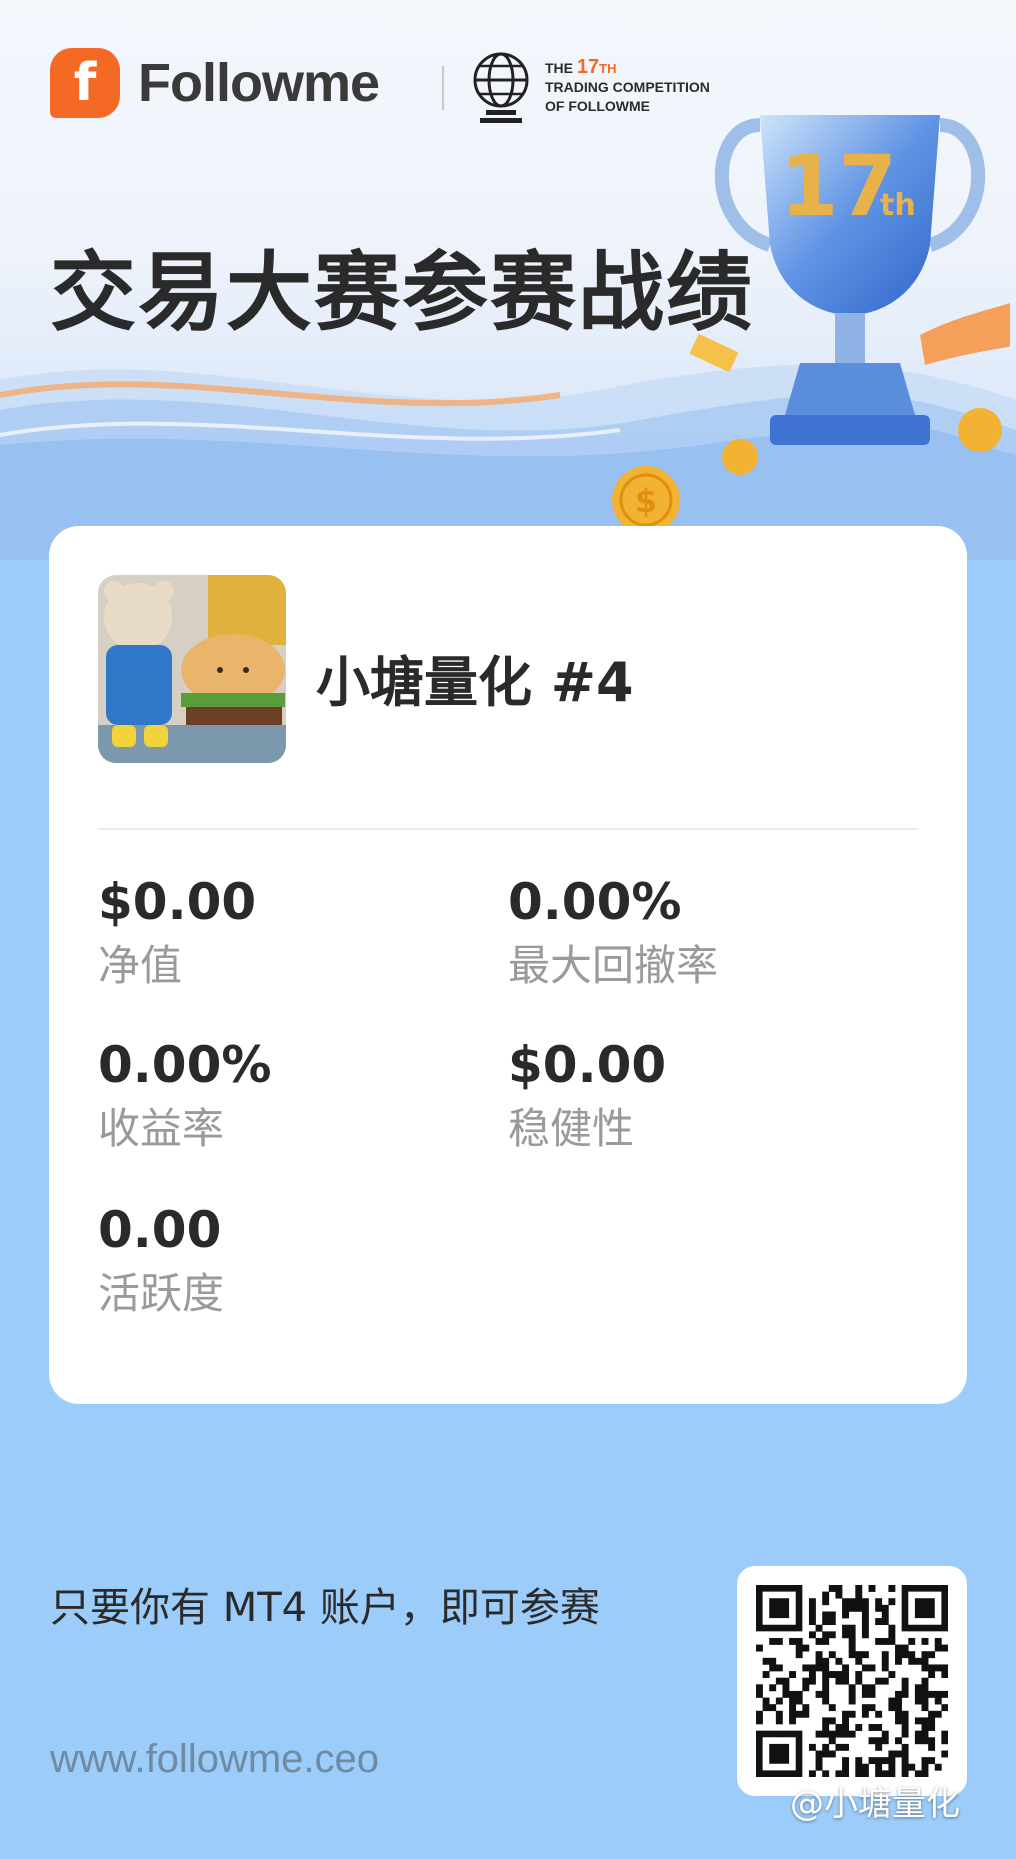  I want to click on competition-the: THE, so click(559, 68).